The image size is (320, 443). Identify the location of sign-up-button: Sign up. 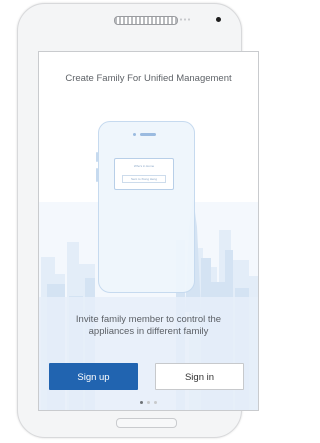
(93, 376).